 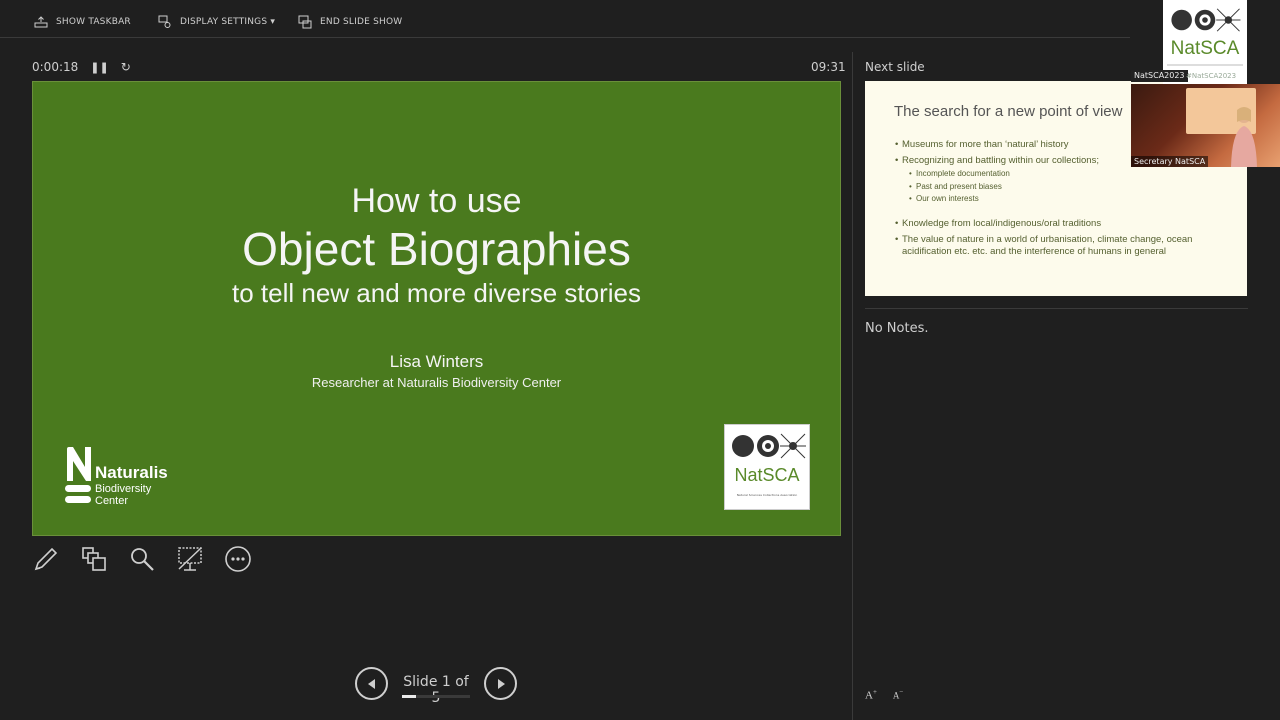 What do you see at coordinates (164, 21) in the screenshot?
I see `display-settings-icon` at bounding box center [164, 21].